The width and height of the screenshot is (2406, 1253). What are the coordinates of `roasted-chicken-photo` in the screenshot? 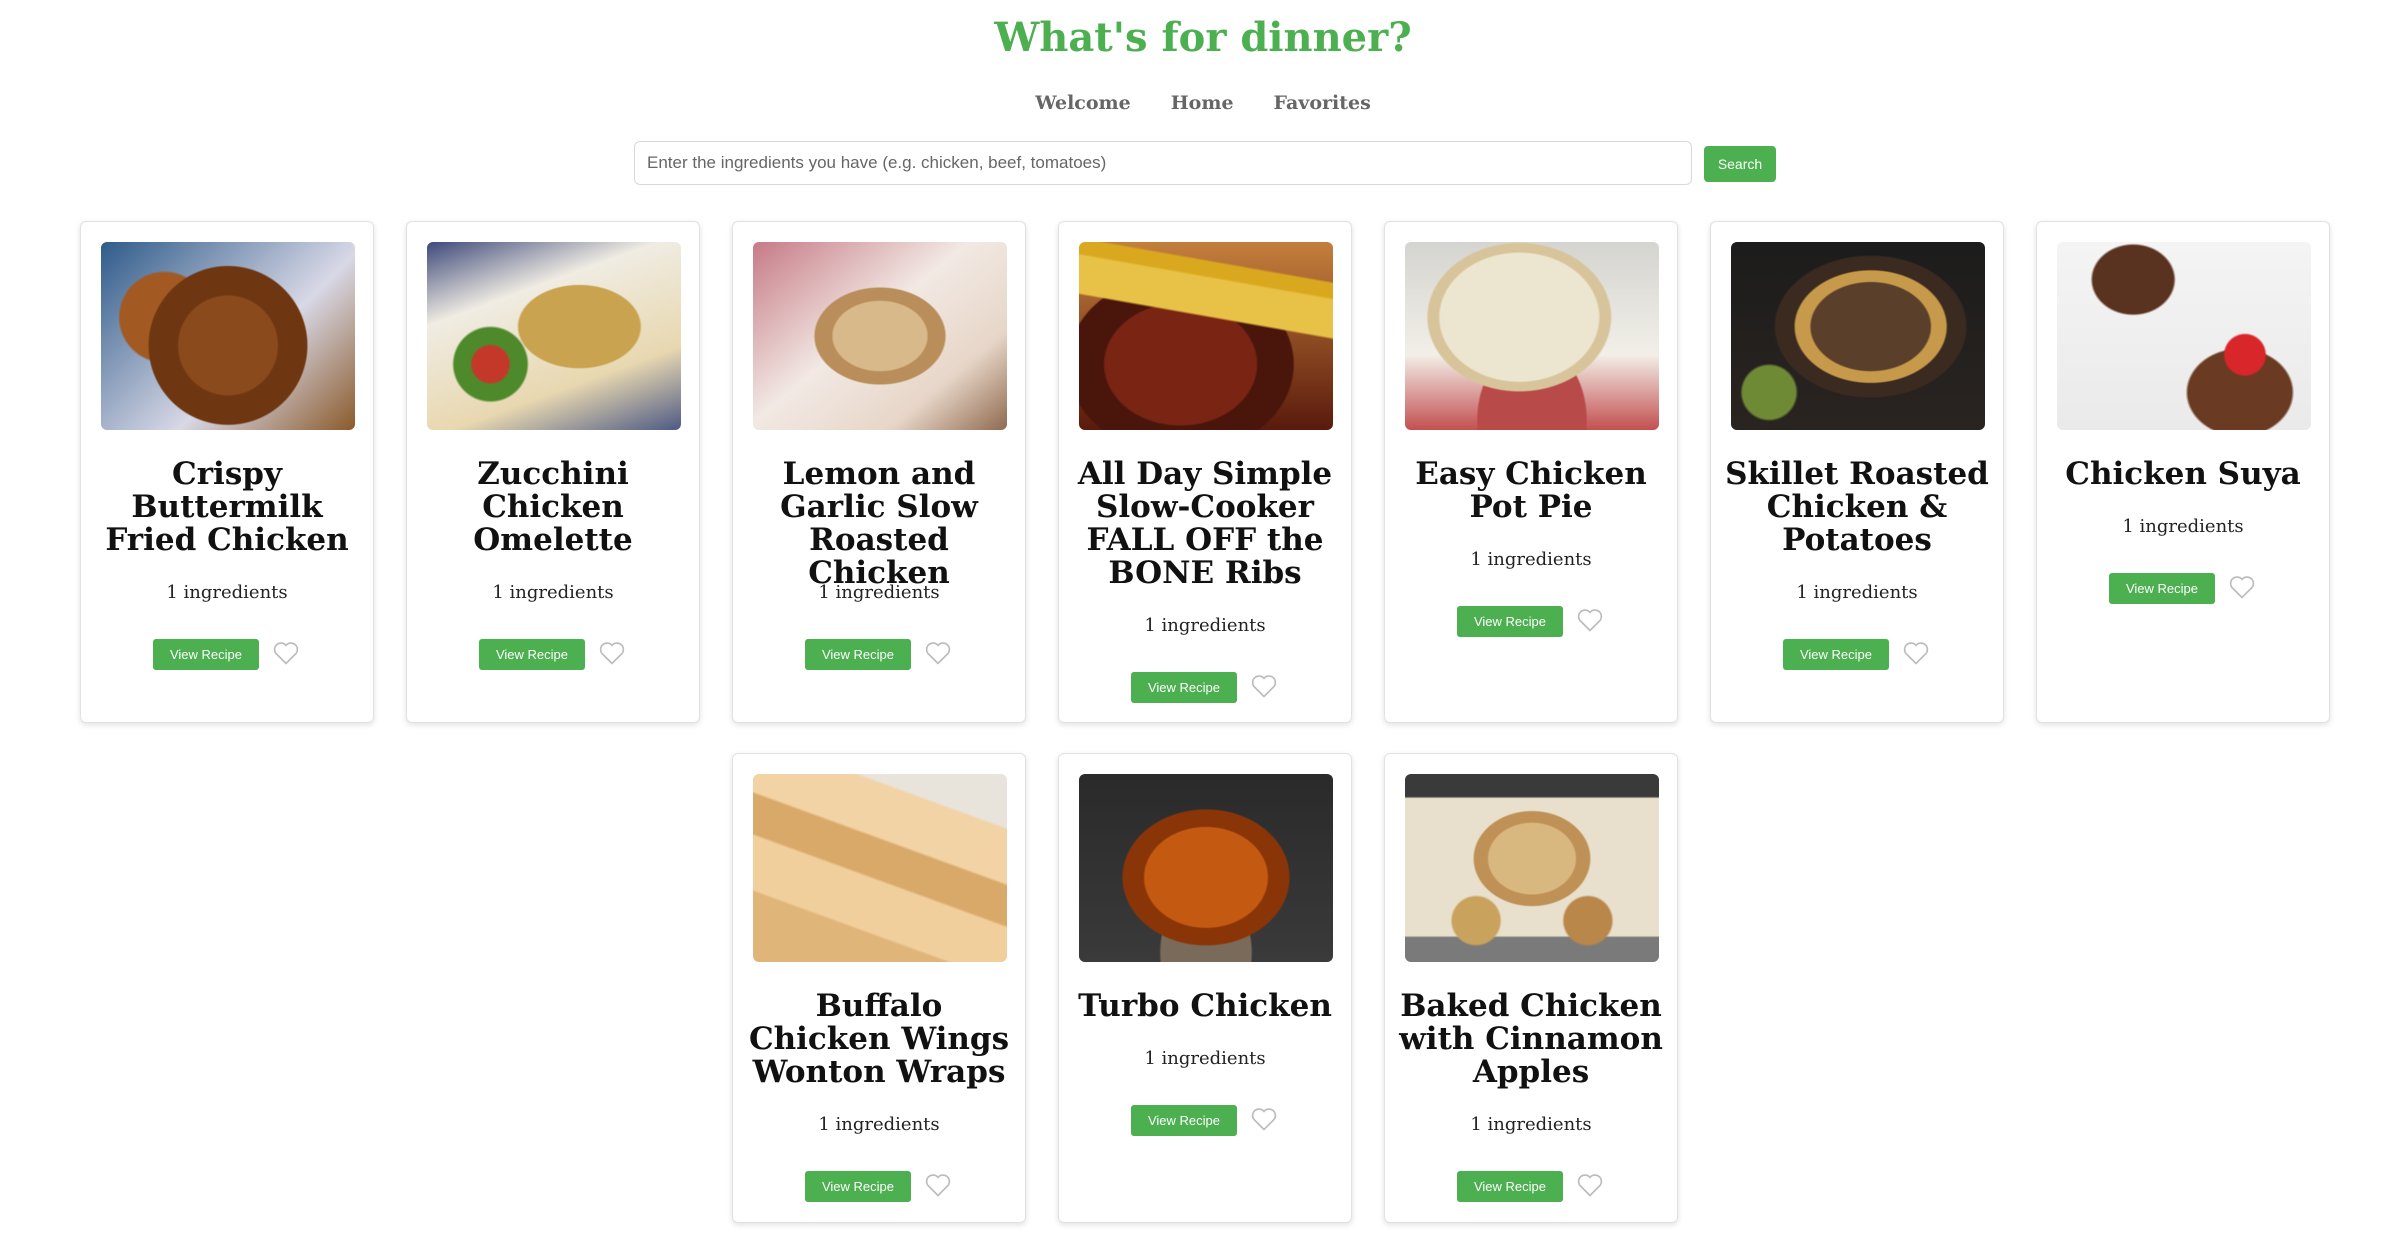 It's located at (880, 336).